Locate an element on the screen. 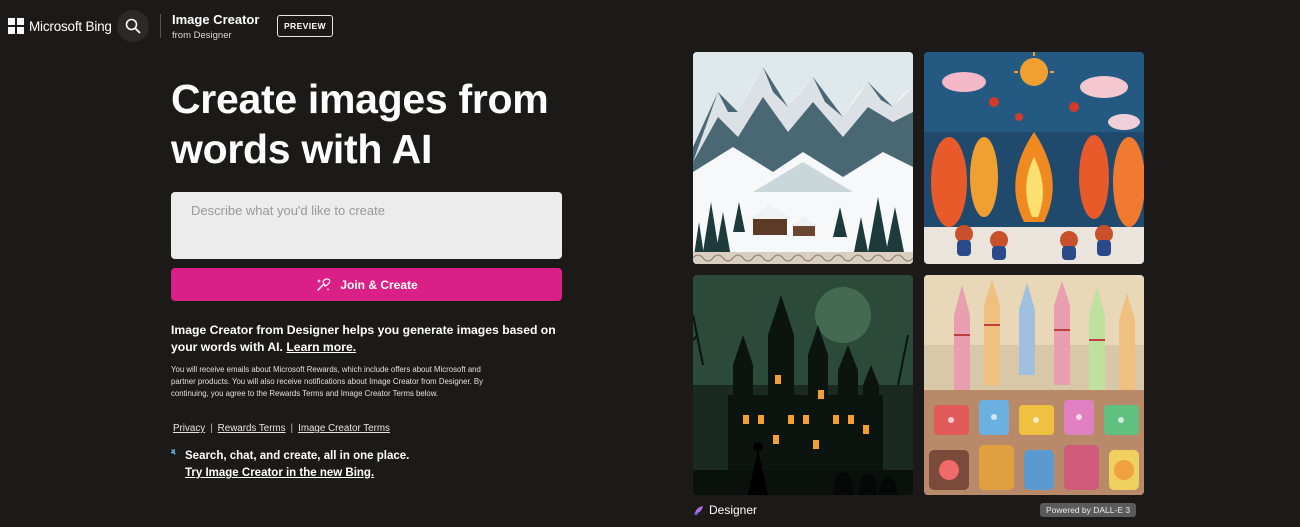 This screenshot has height=527, width=1300. logo-text: Microsoft Bing is located at coordinates (70, 26).